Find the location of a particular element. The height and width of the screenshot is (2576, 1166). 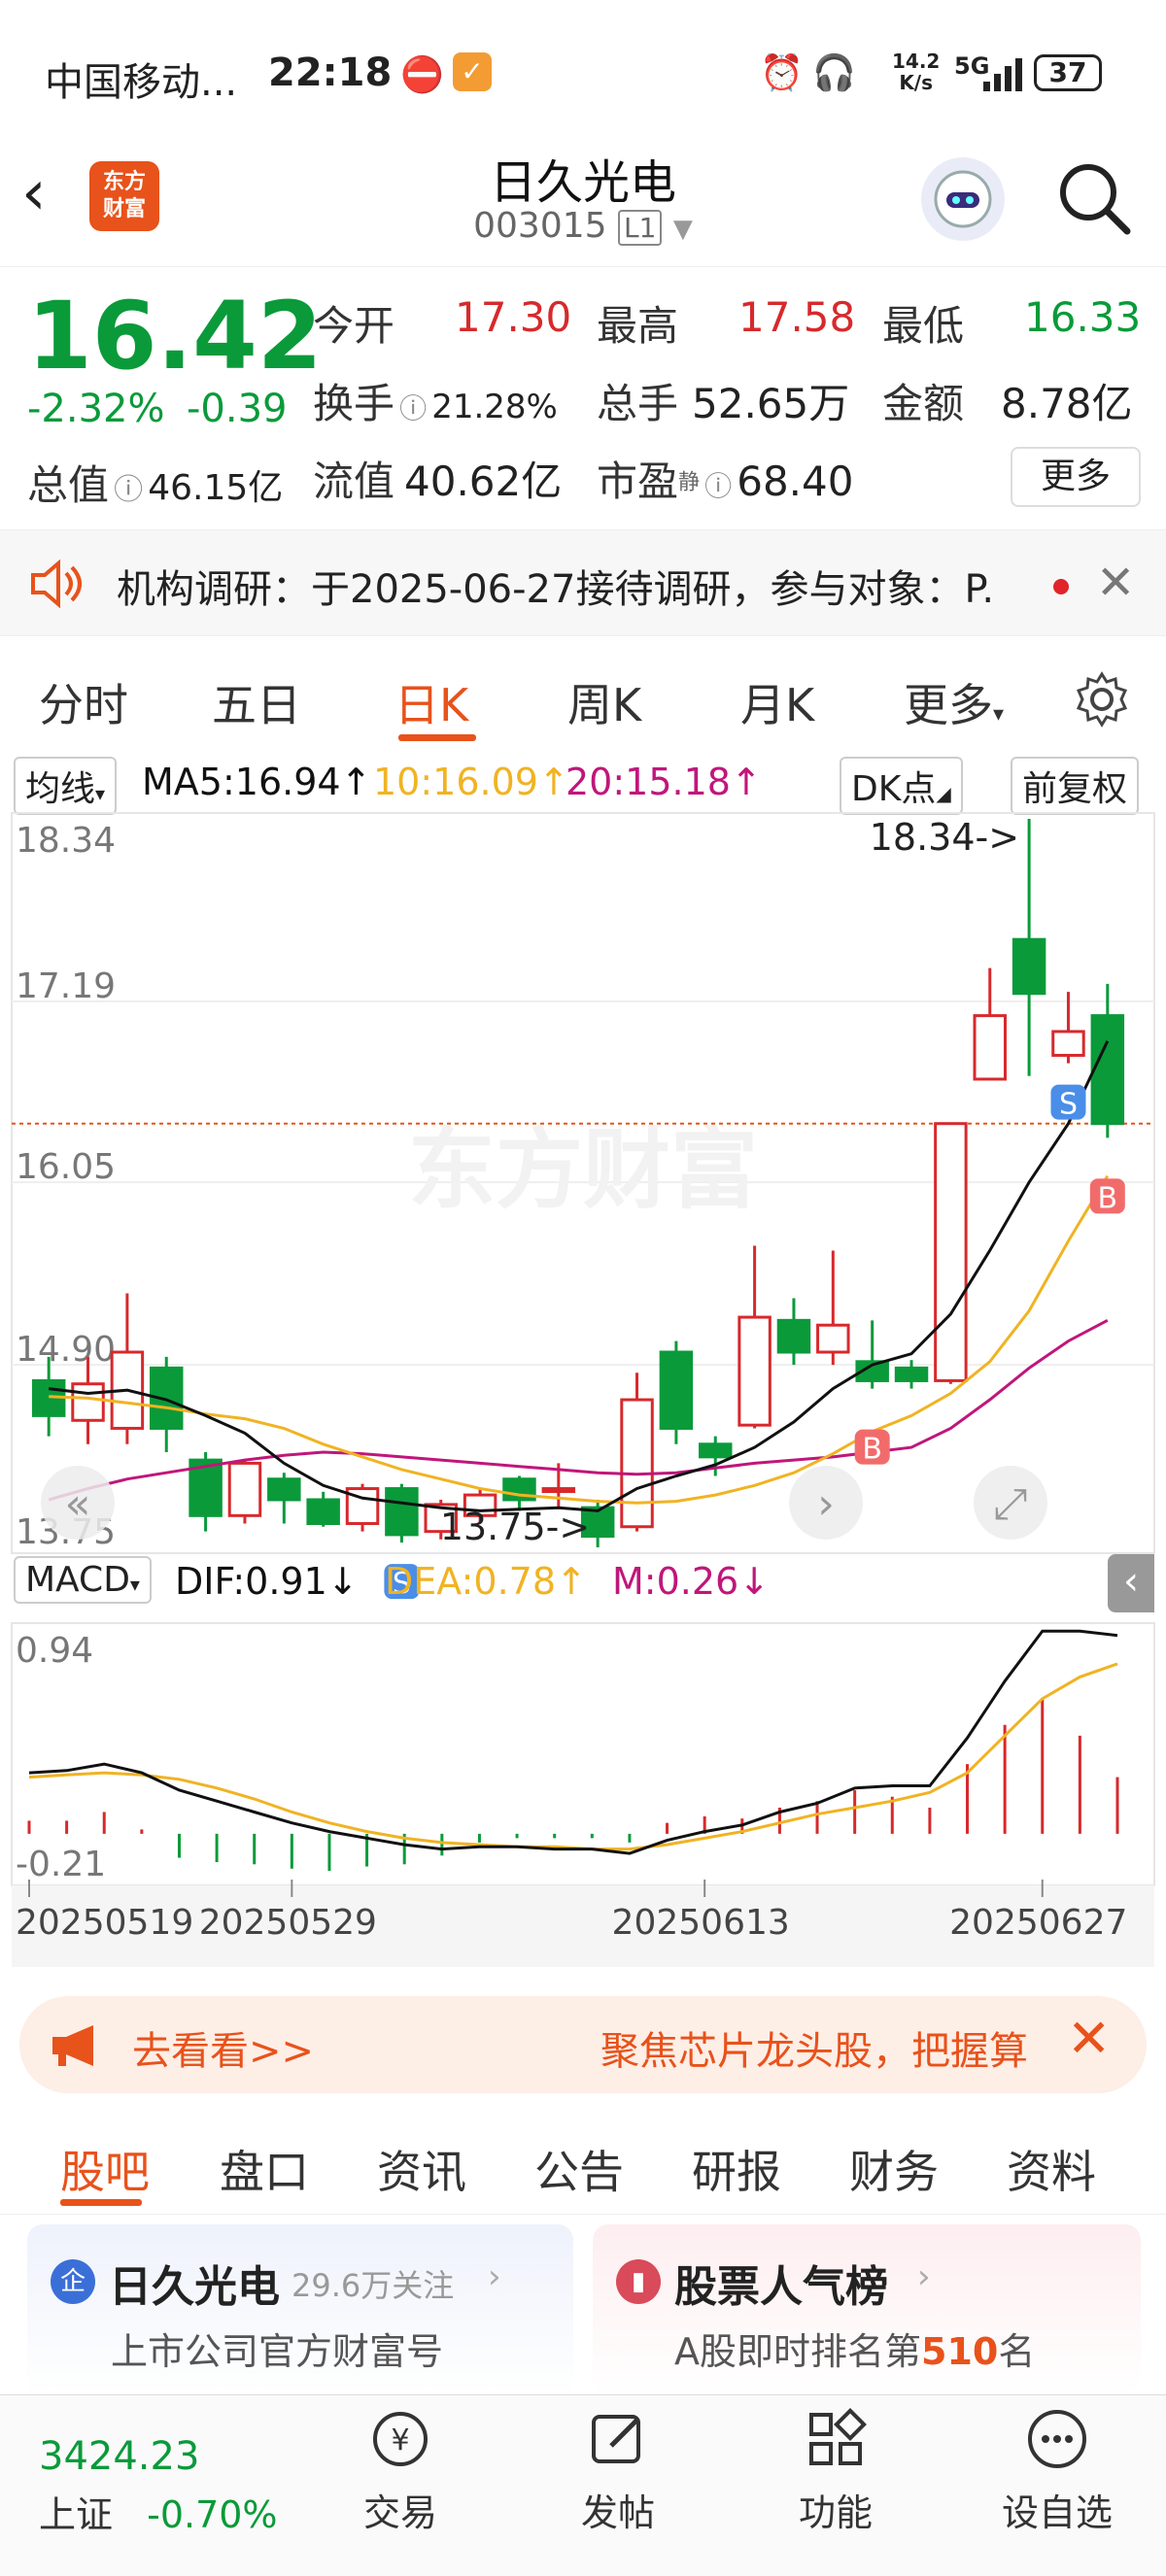

bottom-nav: 3424.23 上证 -0.70% ¥ 交易 发帖 功能 设自选 is located at coordinates (583, 2485).